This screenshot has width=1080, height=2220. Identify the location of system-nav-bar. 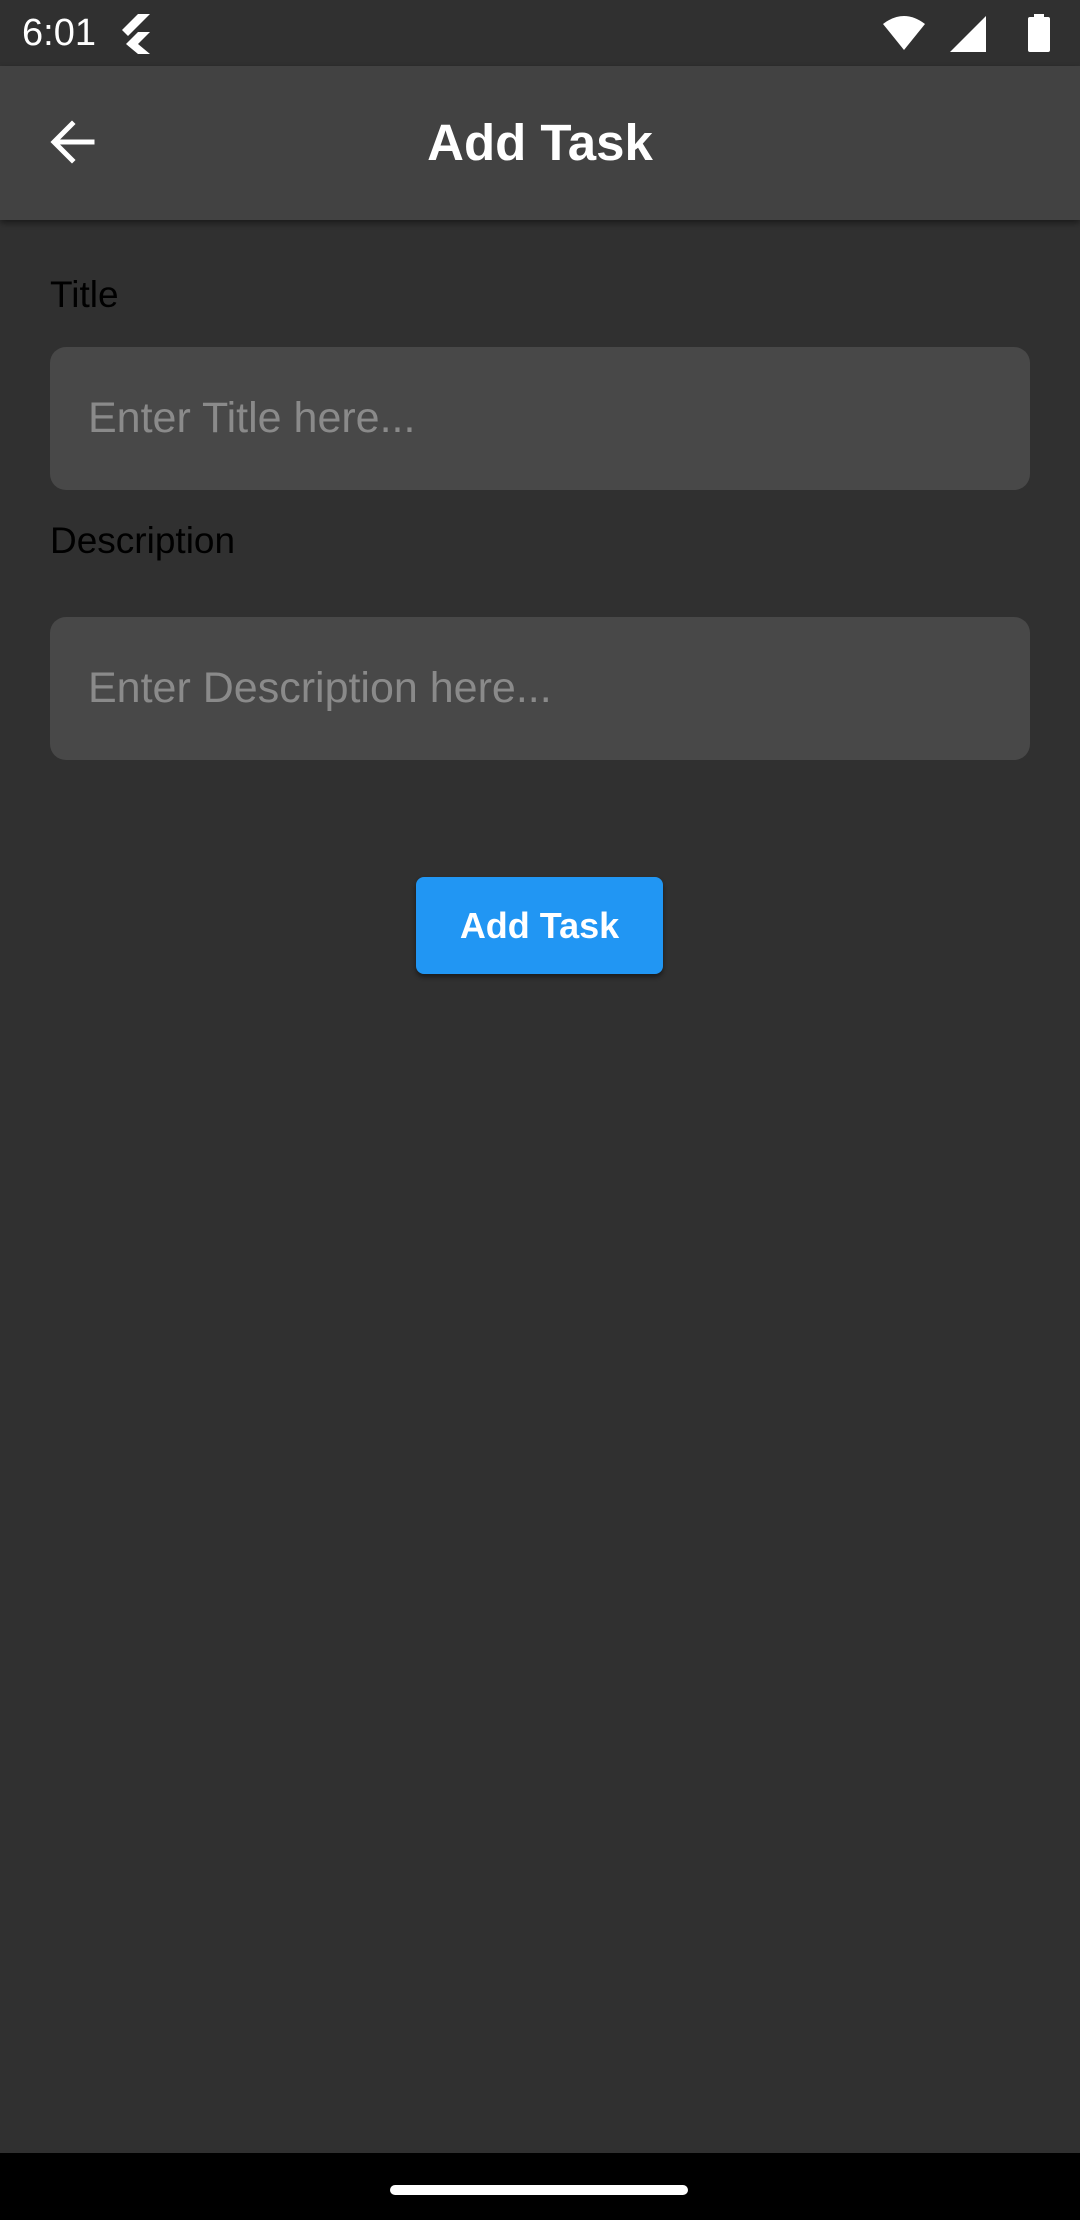
(540, 2186).